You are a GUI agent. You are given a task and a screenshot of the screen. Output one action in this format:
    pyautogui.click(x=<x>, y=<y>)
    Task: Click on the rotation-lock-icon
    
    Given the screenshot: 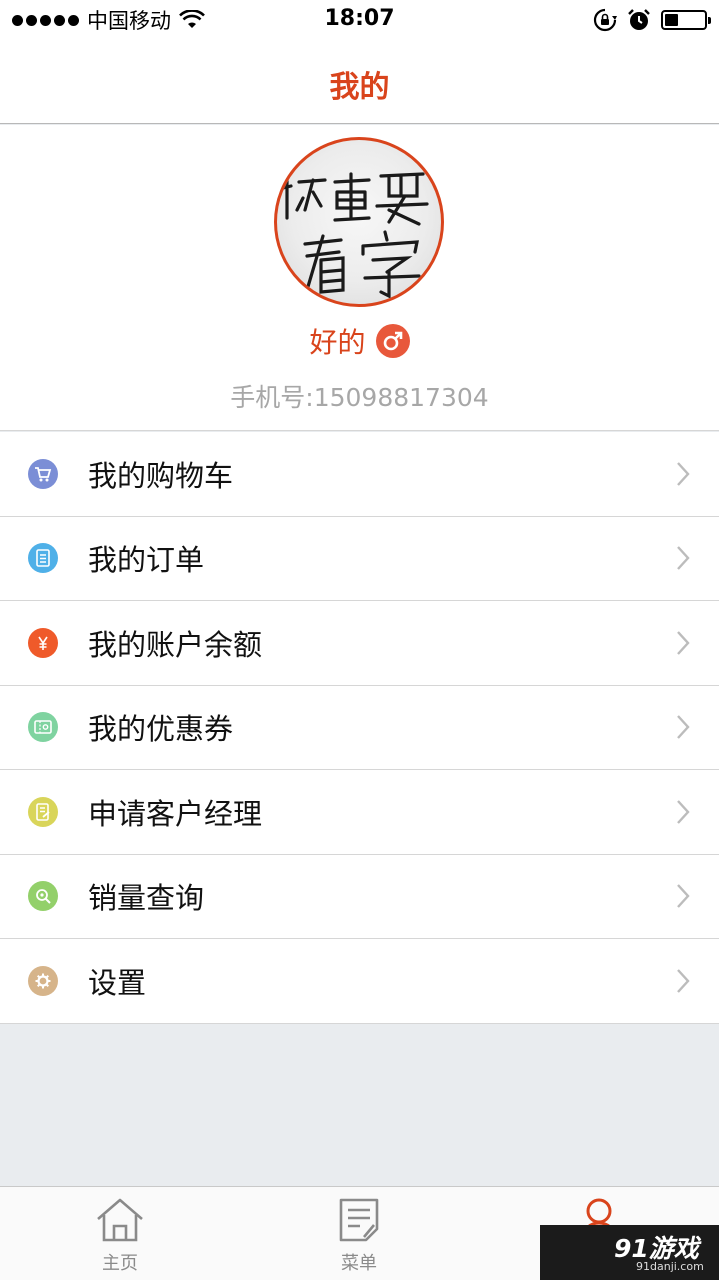 What is the action you would take?
    pyautogui.click(x=605, y=20)
    